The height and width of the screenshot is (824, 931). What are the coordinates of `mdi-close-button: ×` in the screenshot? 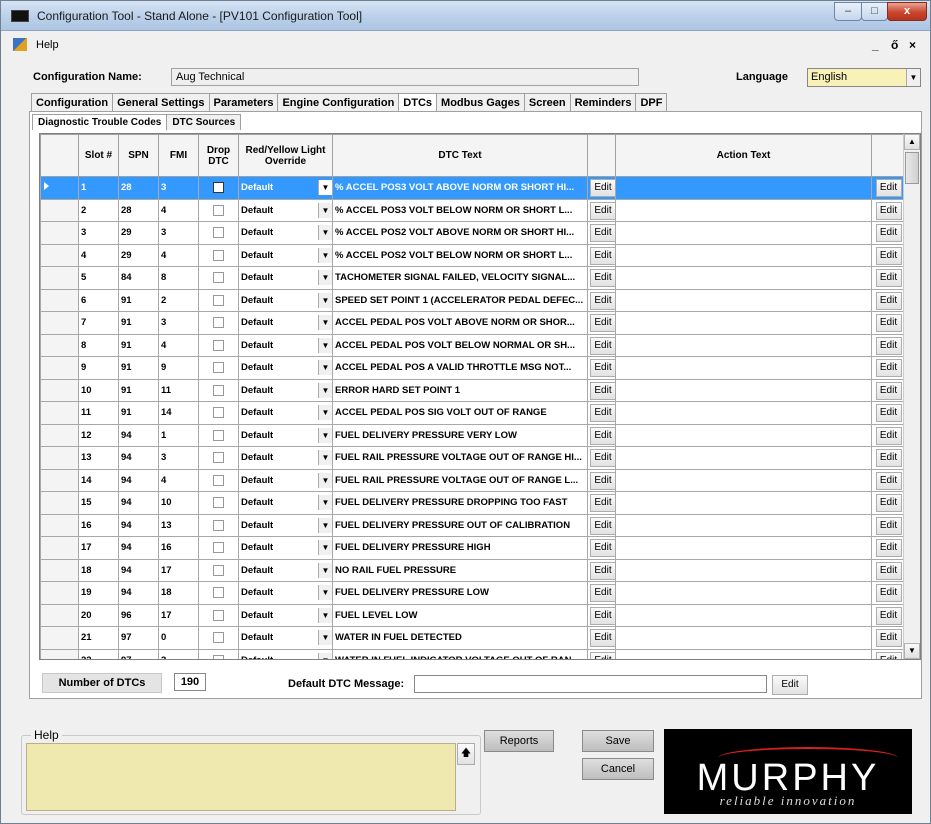 It's located at (912, 45).